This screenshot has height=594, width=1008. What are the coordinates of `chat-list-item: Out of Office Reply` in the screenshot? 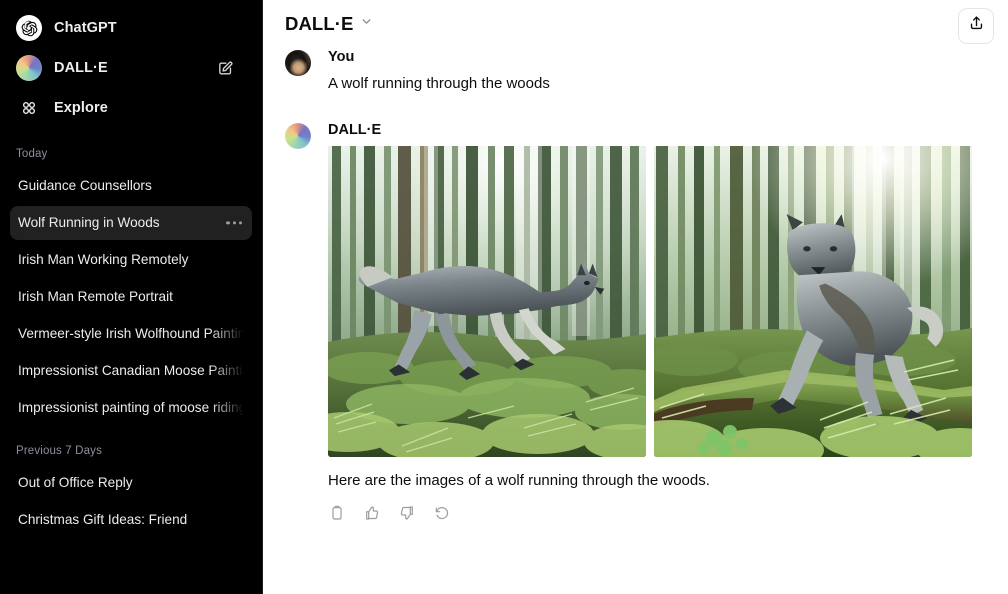 It's located at (131, 483).